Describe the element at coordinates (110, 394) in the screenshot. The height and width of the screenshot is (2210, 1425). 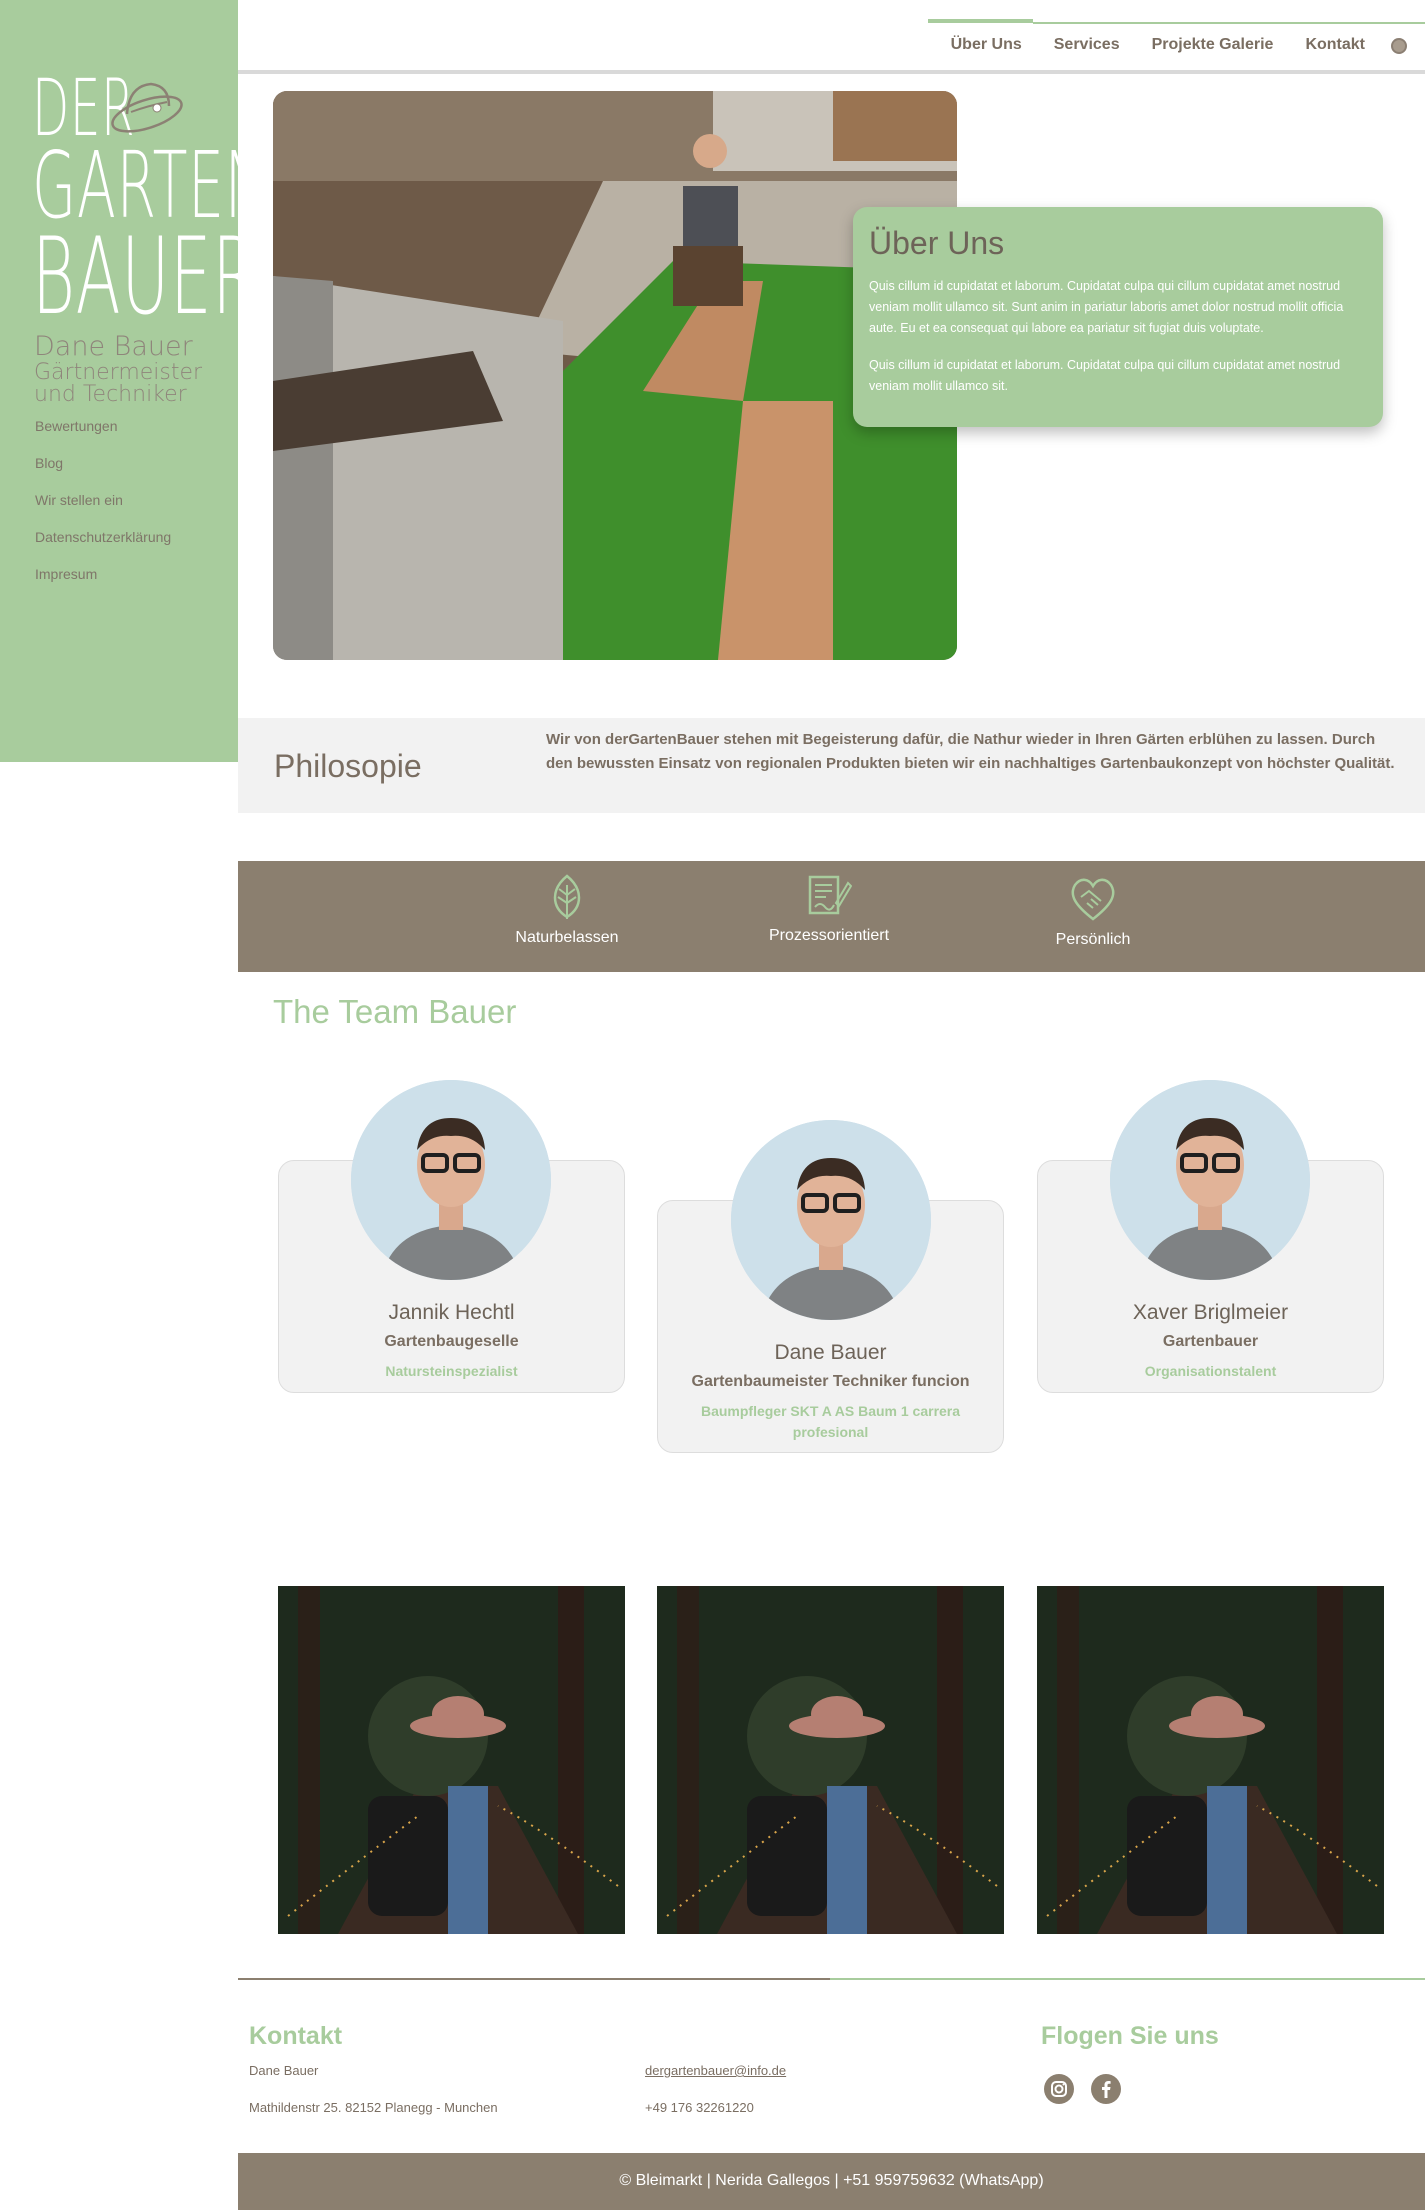
I see `owner-title-line2: und Techniker` at that location.